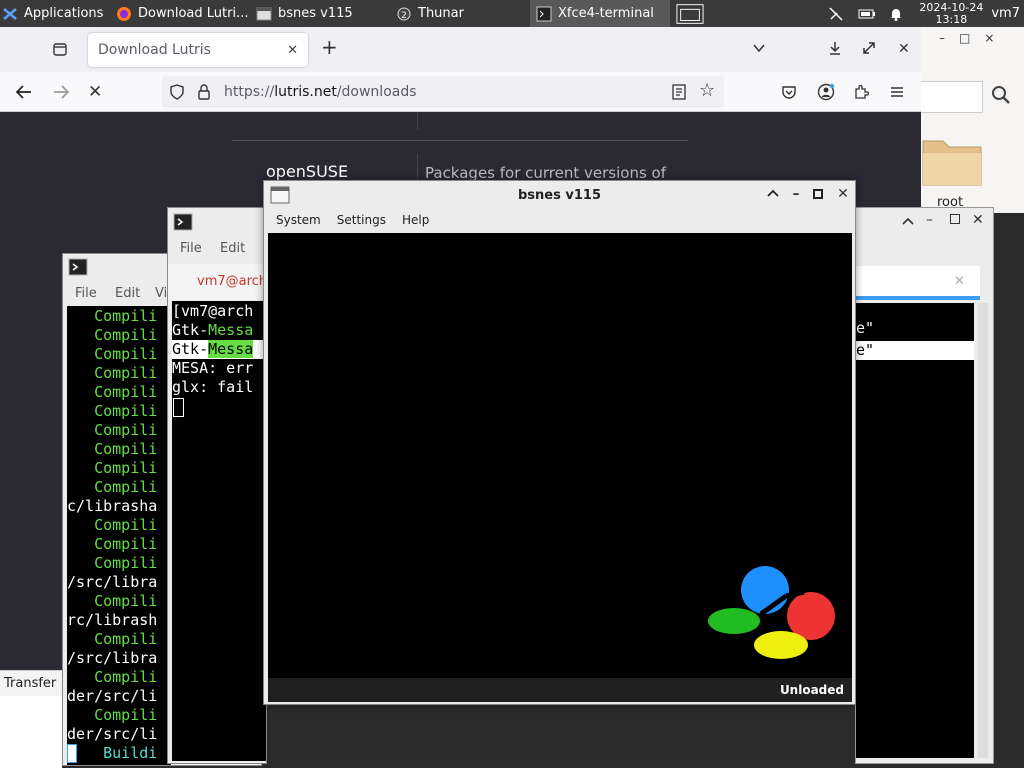 This screenshot has width=1024, height=768. What do you see at coordinates (759, 49) in the screenshot?
I see `chevron-down-icon` at bounding box center [759, 49].